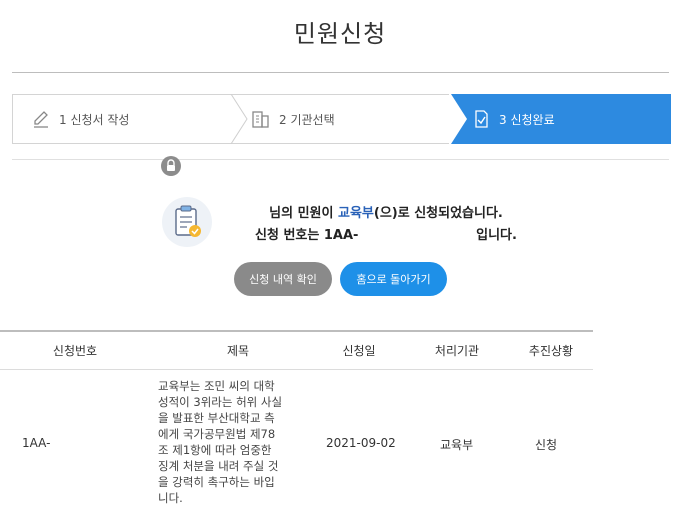 The width and height of the screenshot is (680, 508). What do you see at coordinates (459, 119) in the screenshot?
I see `step-separator-active` at bounding box center [459, 119].